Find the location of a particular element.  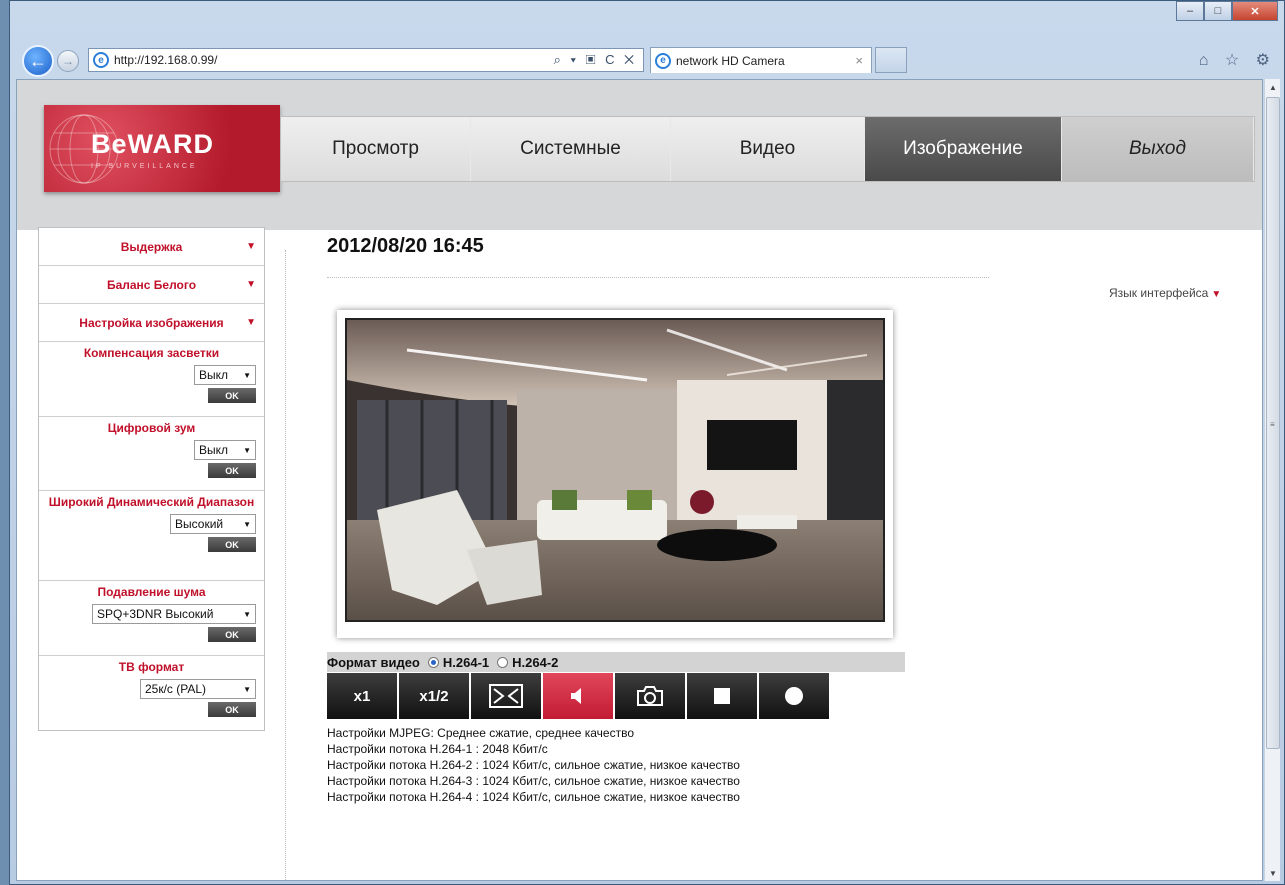

address-text: http://192.168.0.99/ is located at coordinates (166, 60).